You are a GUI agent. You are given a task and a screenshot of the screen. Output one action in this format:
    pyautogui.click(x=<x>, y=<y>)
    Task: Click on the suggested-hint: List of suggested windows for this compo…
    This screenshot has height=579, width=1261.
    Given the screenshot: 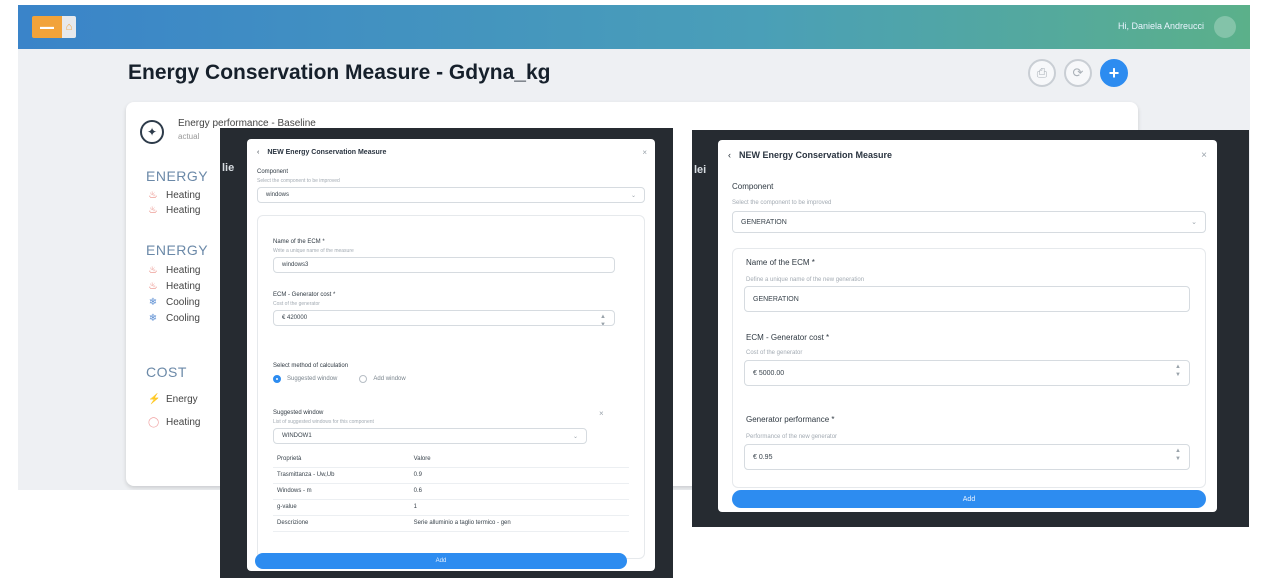 What is the action you would take?
    pyautogui.click(x=323, y=422)
    